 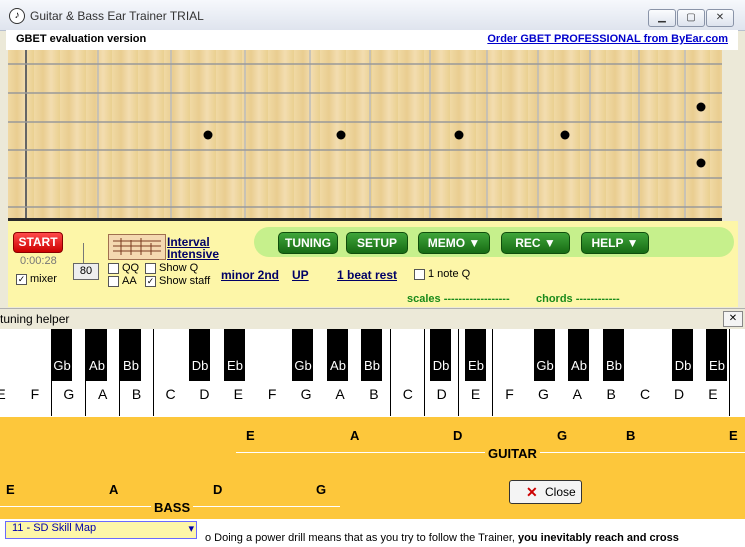 What do you see at coordinates (308, 243) in the screenshot?
I see `tuning-button: TUNING` at bounding box center [308, 243].